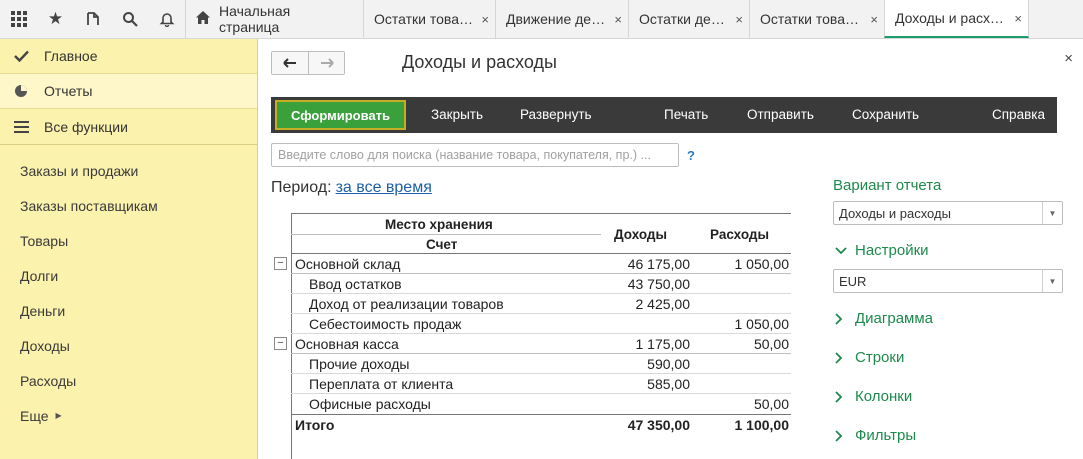 The height and width of the screenshot is (459, 1083). I want to click on print-button: Печать, so click(686, 114).